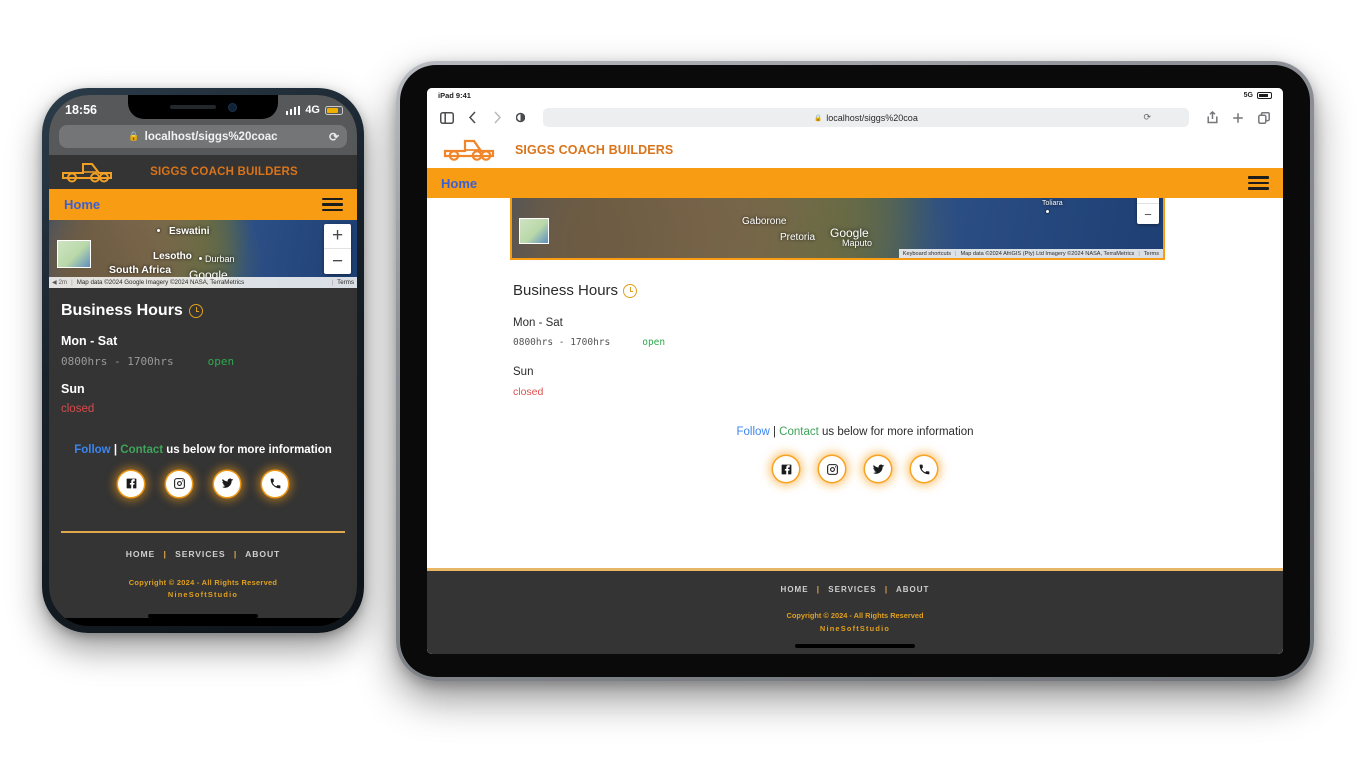 This screenshot has width=1366, height=768. What do you see at coordinates (189, 231) in the screenshot?
I see `map-place-label: Eswatini` at bounding box center [189, 231].